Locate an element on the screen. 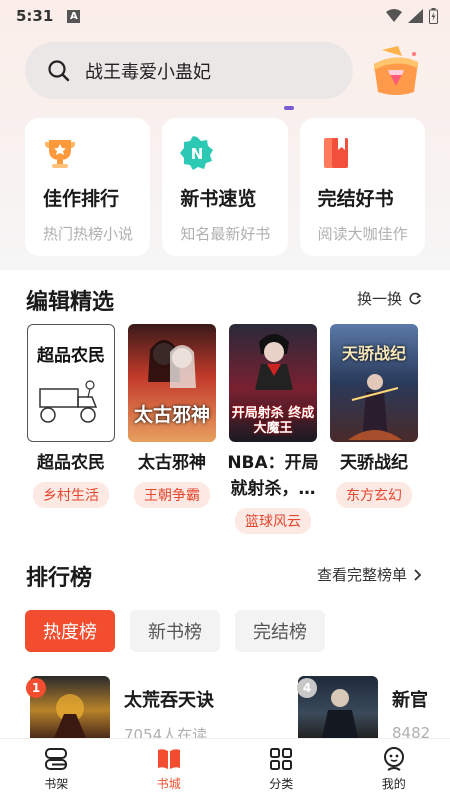  book-icon is located at coordinates (335, 153).